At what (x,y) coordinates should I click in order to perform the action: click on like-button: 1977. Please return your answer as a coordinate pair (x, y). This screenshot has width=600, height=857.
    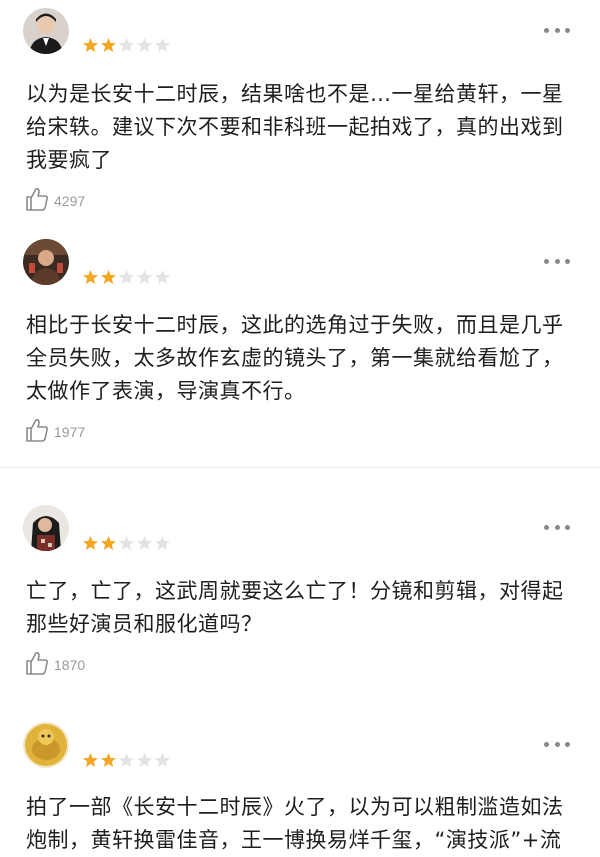
    Looking at the image, I should click on (55, 432).